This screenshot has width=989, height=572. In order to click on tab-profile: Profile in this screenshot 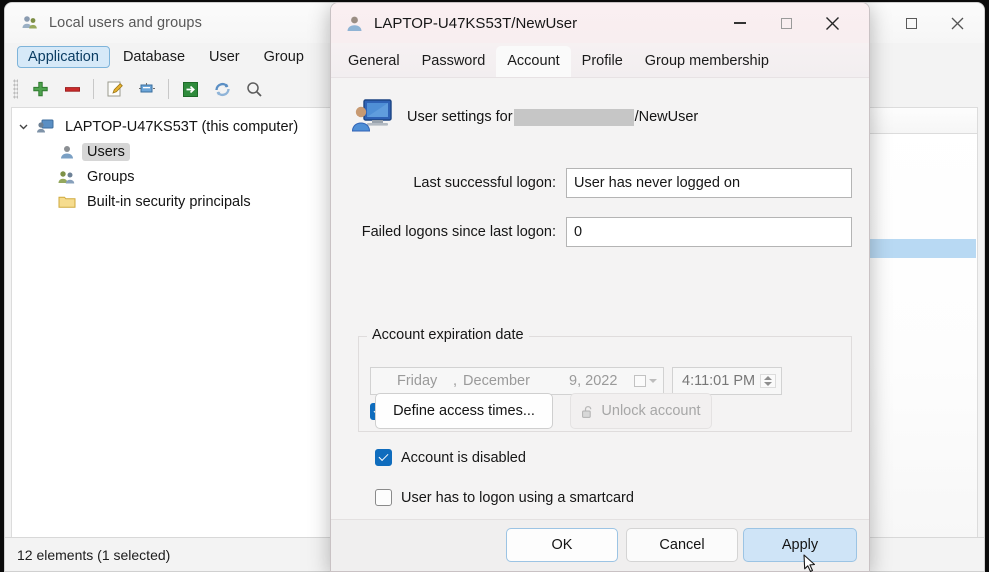, I will do `click(602, 61)`.